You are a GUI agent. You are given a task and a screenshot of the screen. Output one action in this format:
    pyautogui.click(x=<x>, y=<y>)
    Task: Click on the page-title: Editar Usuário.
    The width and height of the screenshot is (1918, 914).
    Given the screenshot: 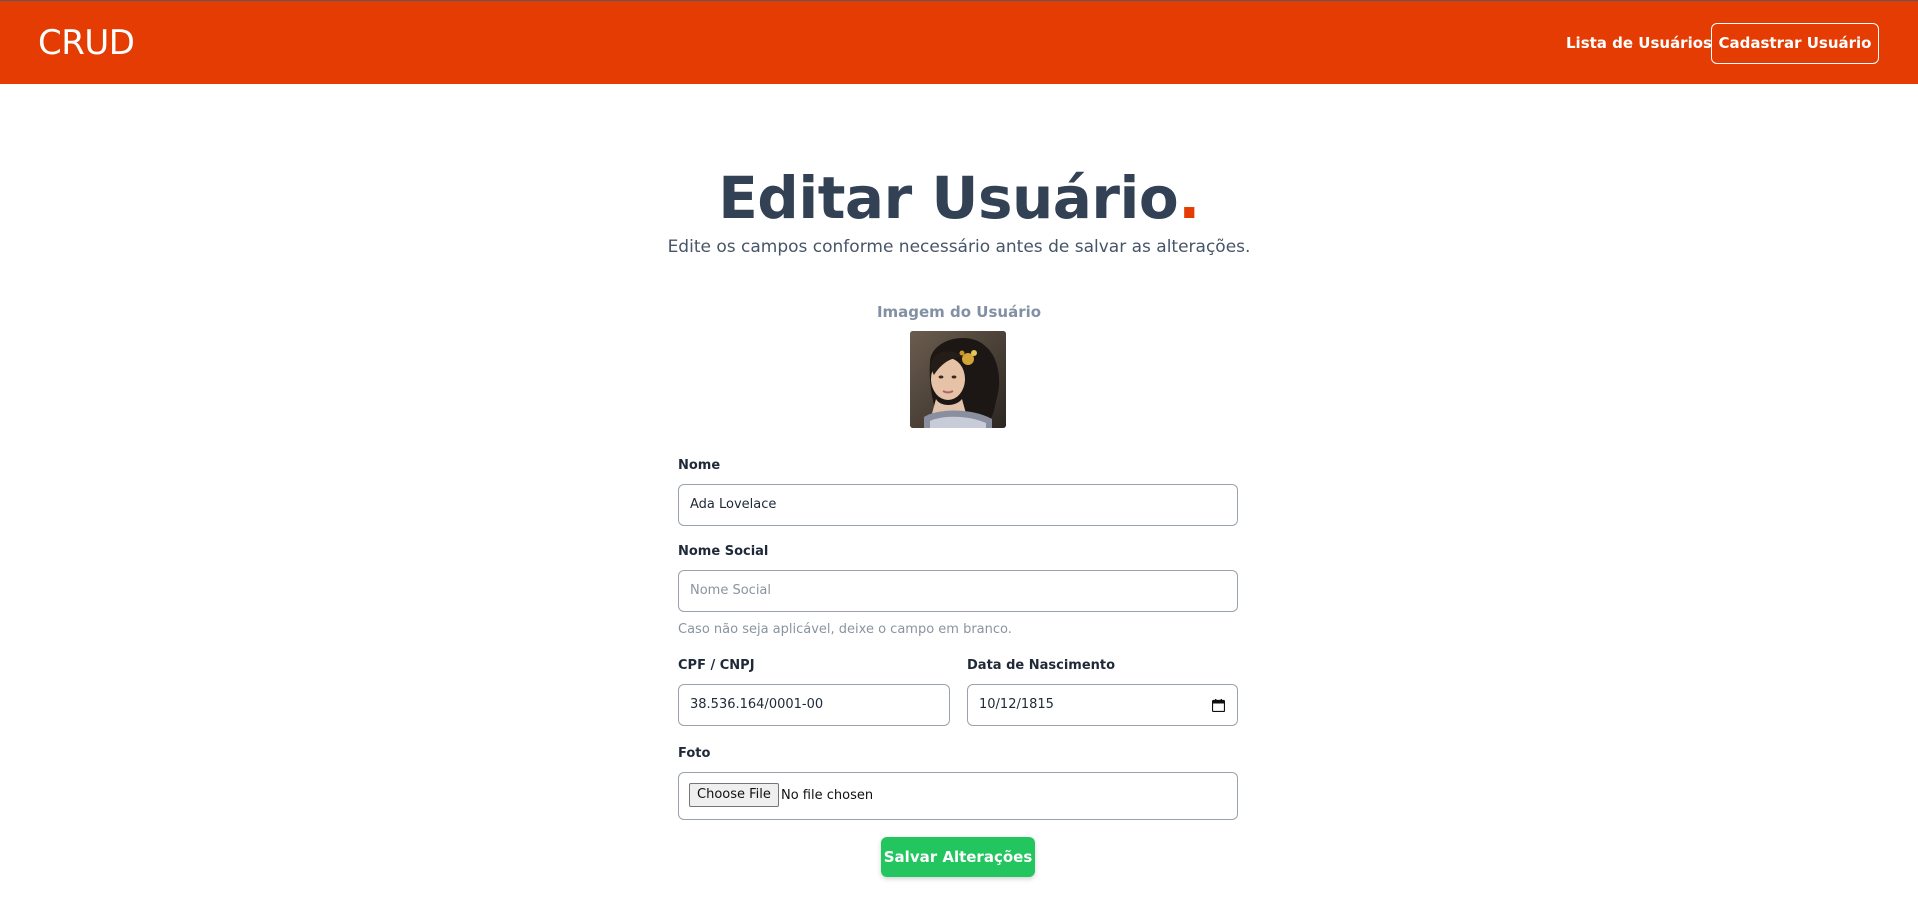 What is the action you would take?
    pyautogui.click(x=959, y=198)
    